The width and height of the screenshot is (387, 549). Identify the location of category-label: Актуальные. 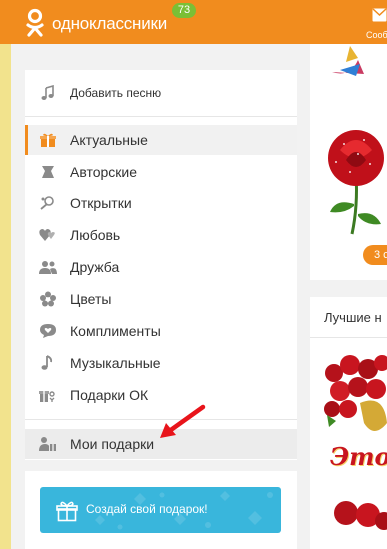
(109, 140).